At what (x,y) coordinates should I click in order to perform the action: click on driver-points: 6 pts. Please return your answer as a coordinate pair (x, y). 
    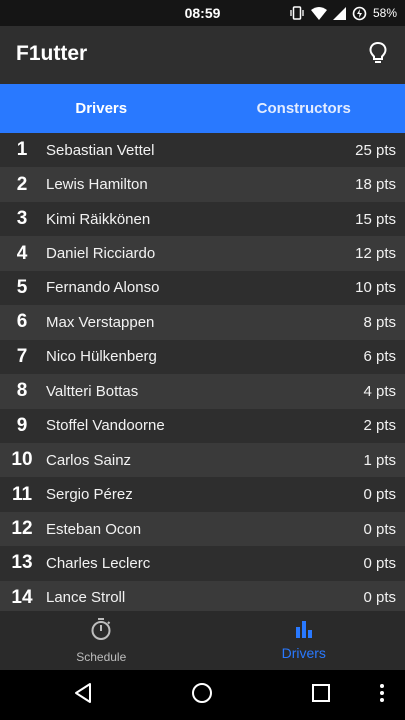
    Looking at the image, I should click on (379, 357).